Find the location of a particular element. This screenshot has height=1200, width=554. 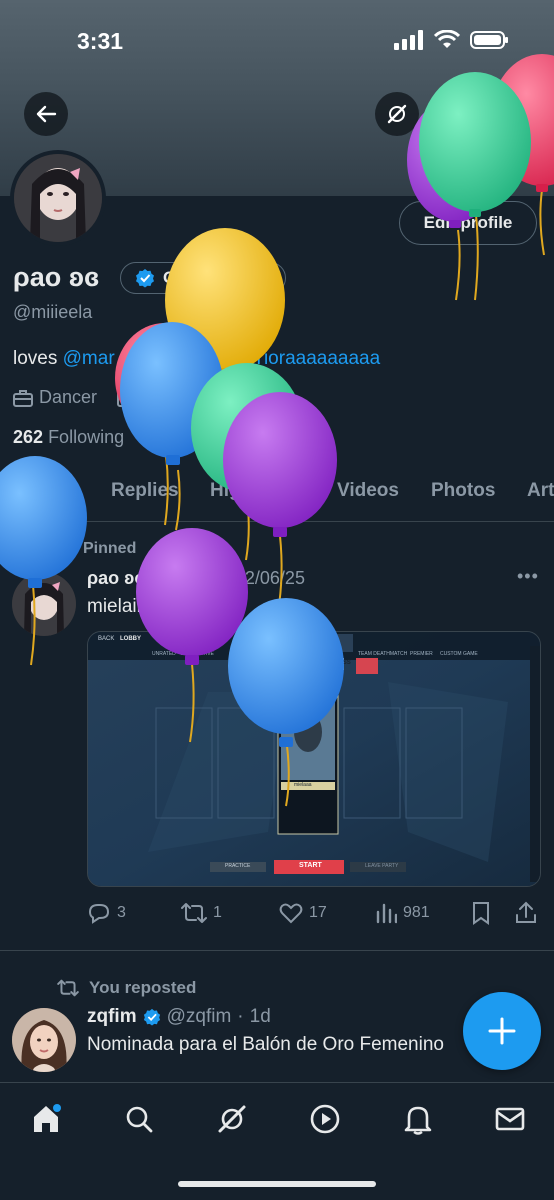

reposted-label: You reposted is located at coordinates (126, 988).